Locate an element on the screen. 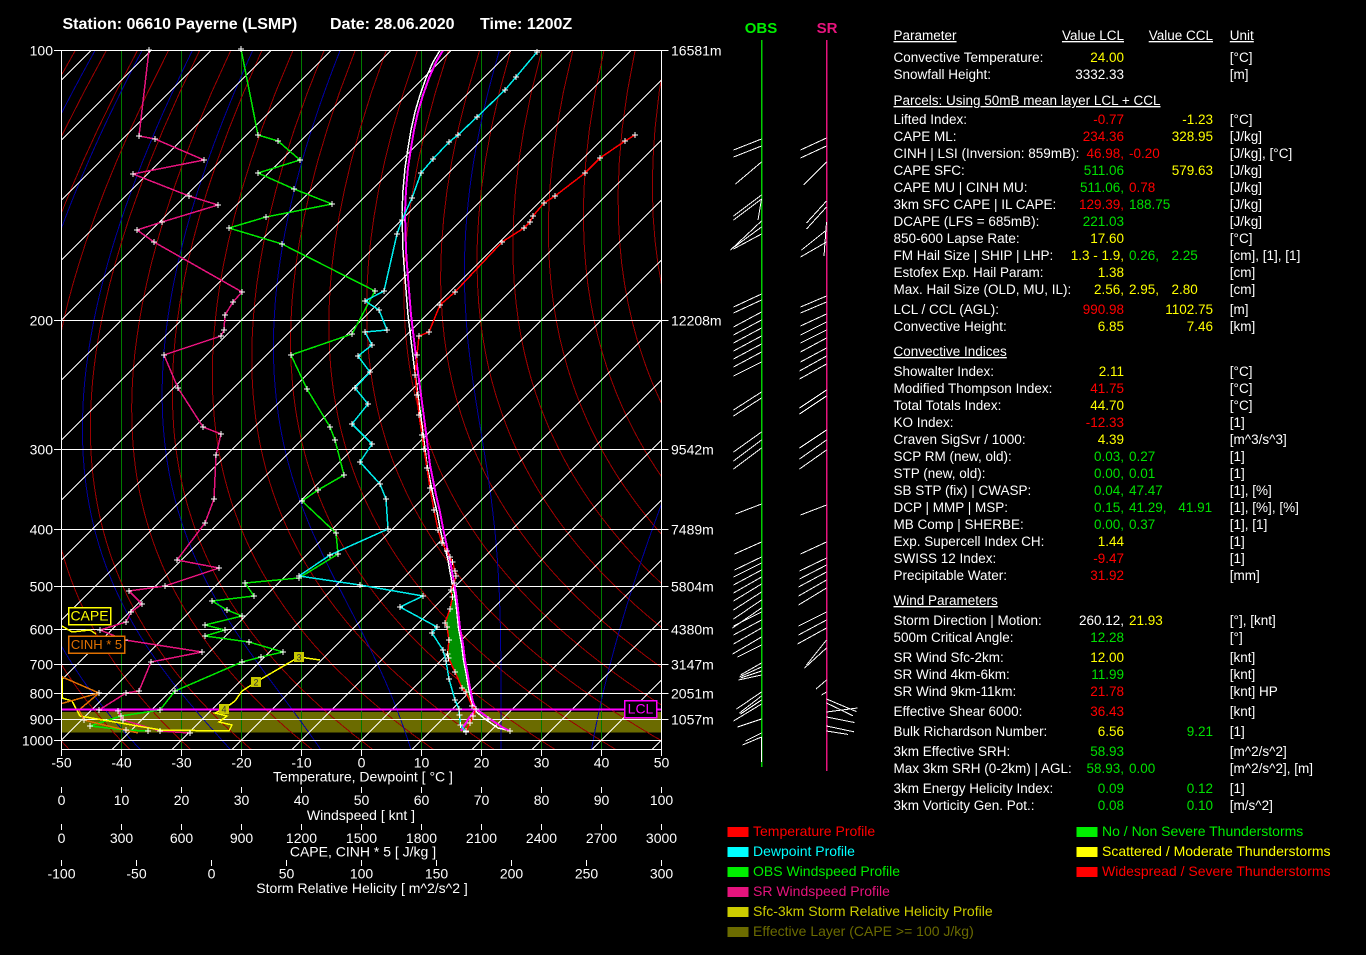 The width and height of the screenshot is (1366, 955). svg-text: Temperature, Dewpoint [ °C ] is located at coordinates (363, 777).